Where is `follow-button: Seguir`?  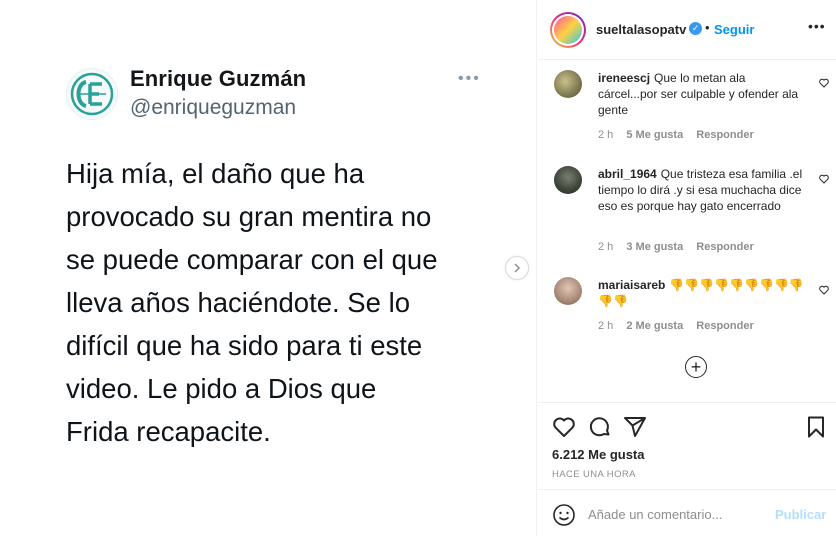 follow-button: Seguir is located at coordinates (734, 29).